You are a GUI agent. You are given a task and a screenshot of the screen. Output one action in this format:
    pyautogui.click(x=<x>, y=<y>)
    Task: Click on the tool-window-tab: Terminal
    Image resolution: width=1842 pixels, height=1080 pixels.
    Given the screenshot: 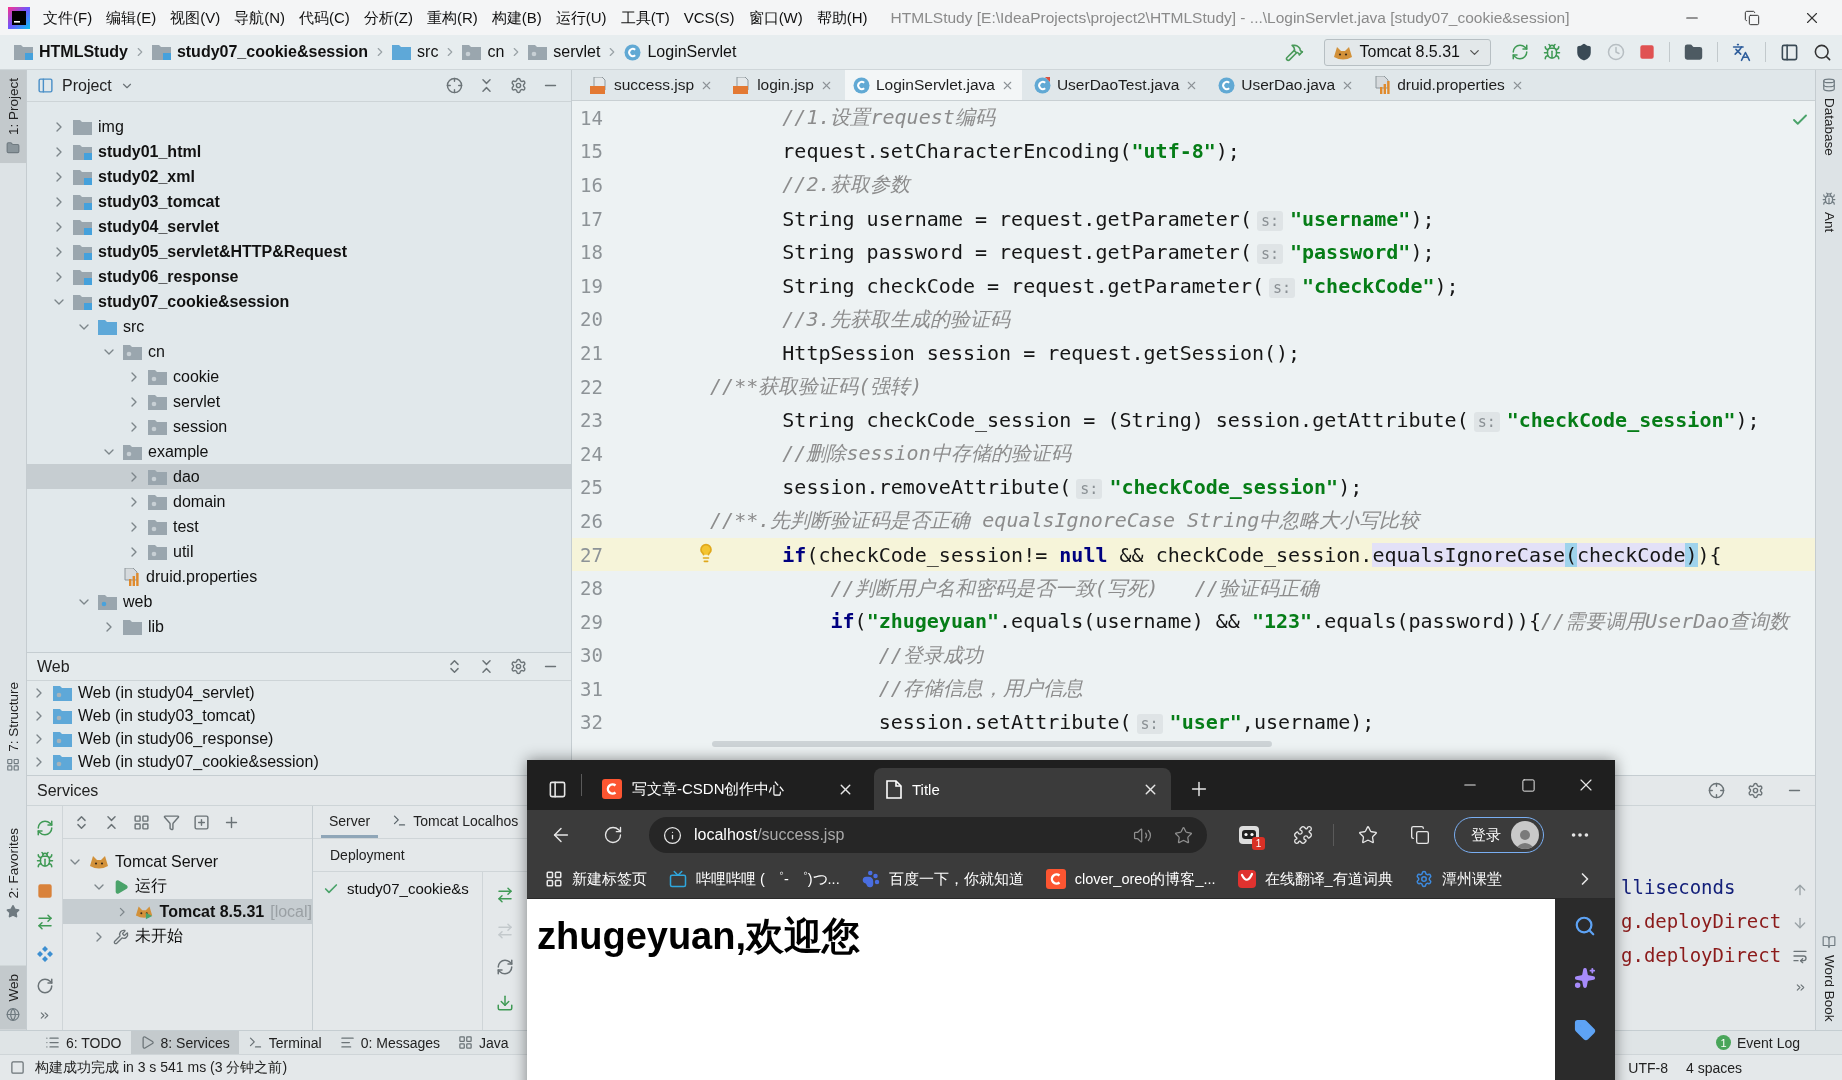 What is the action you would take?
    pyautogui.click(x=284, y=1042)
    